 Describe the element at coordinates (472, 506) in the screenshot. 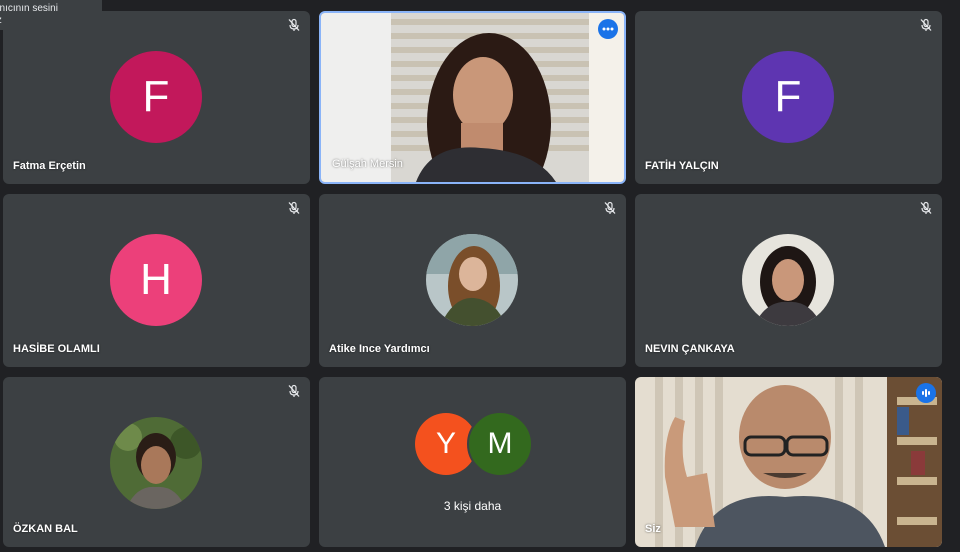

I see `more-count-label: 3 kişi daha` at that location.